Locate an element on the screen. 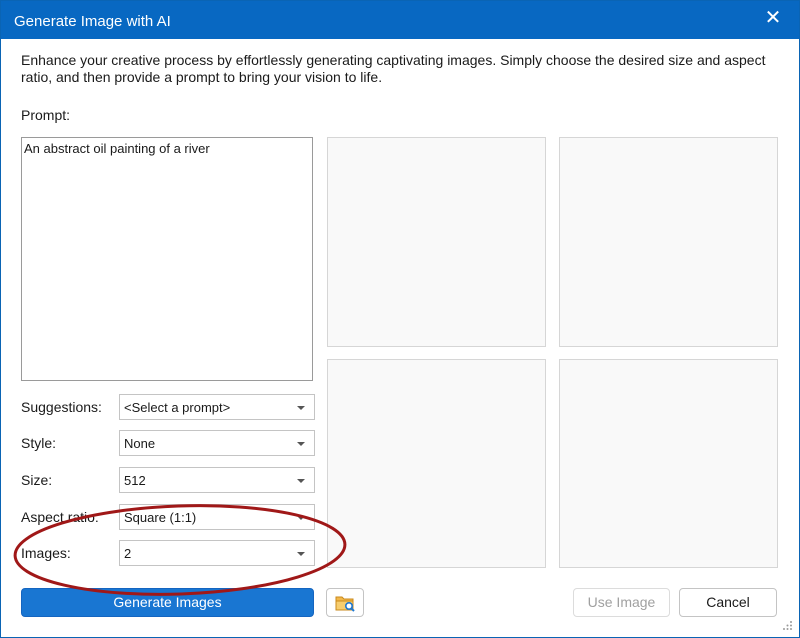  browse-images-button is located at coordinates (345, 602).